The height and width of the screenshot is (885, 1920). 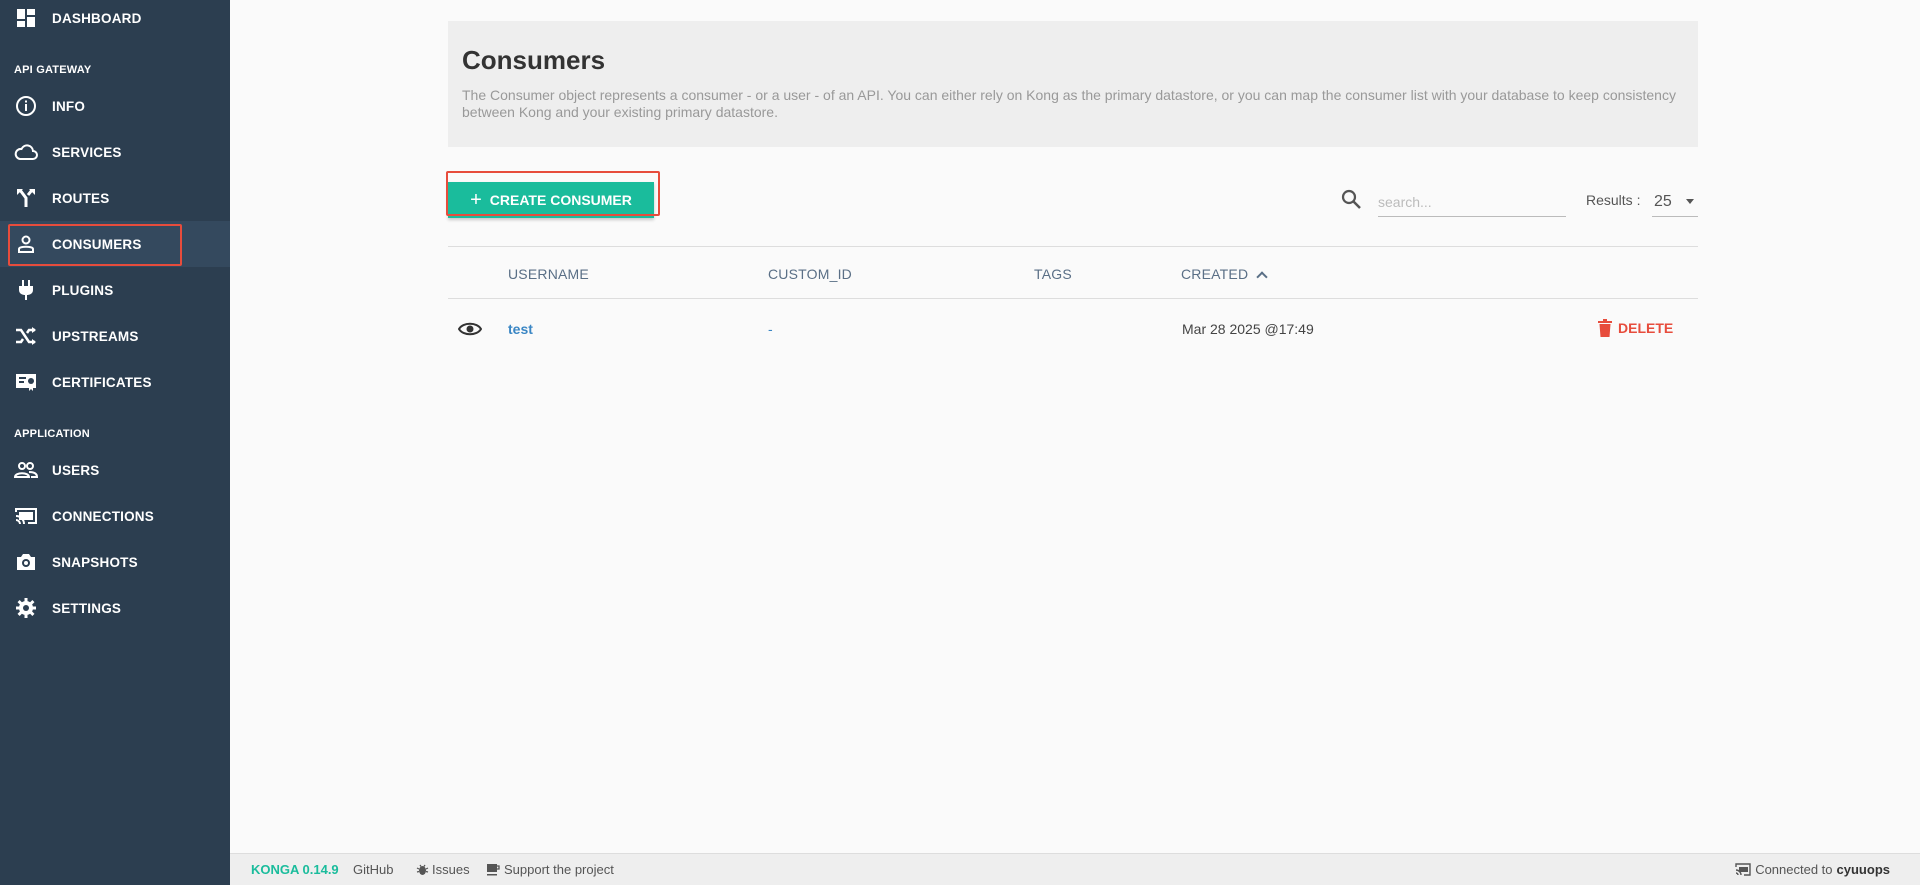 What do you see at coordinates (534, 60) in the screenshot?
I see `page-title: Consumers` at bounding box center [534, 60].